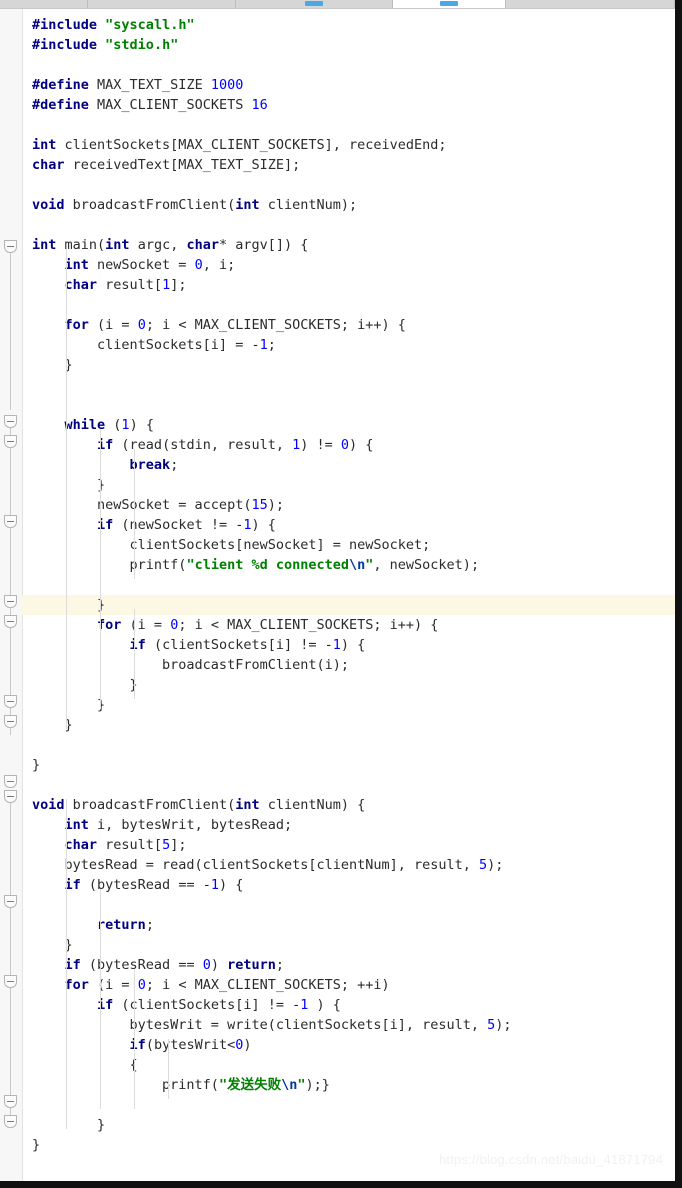 This screenshot has height=1188, width=682. Describe the element at coordinates (348, 465) in the screenshot. I see `code-line: break;` at that location.